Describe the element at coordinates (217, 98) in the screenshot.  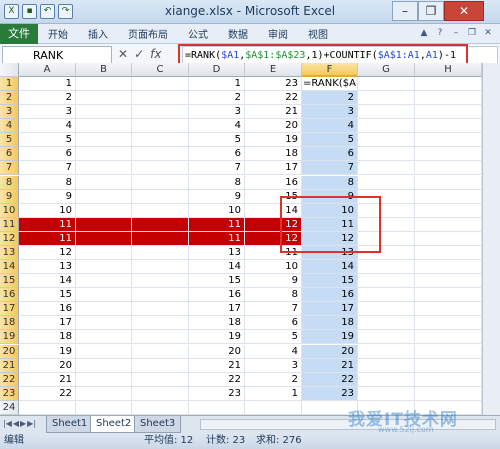
I see `cell: 2` at that location.